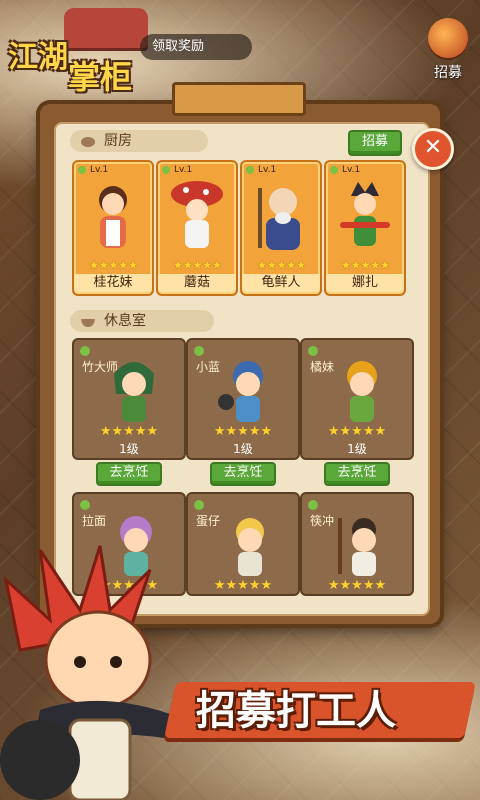 The width and height of the screenshot is (480, 800). I want to click on recruit-workers-banner: 招募打工人, so click(320, 709).